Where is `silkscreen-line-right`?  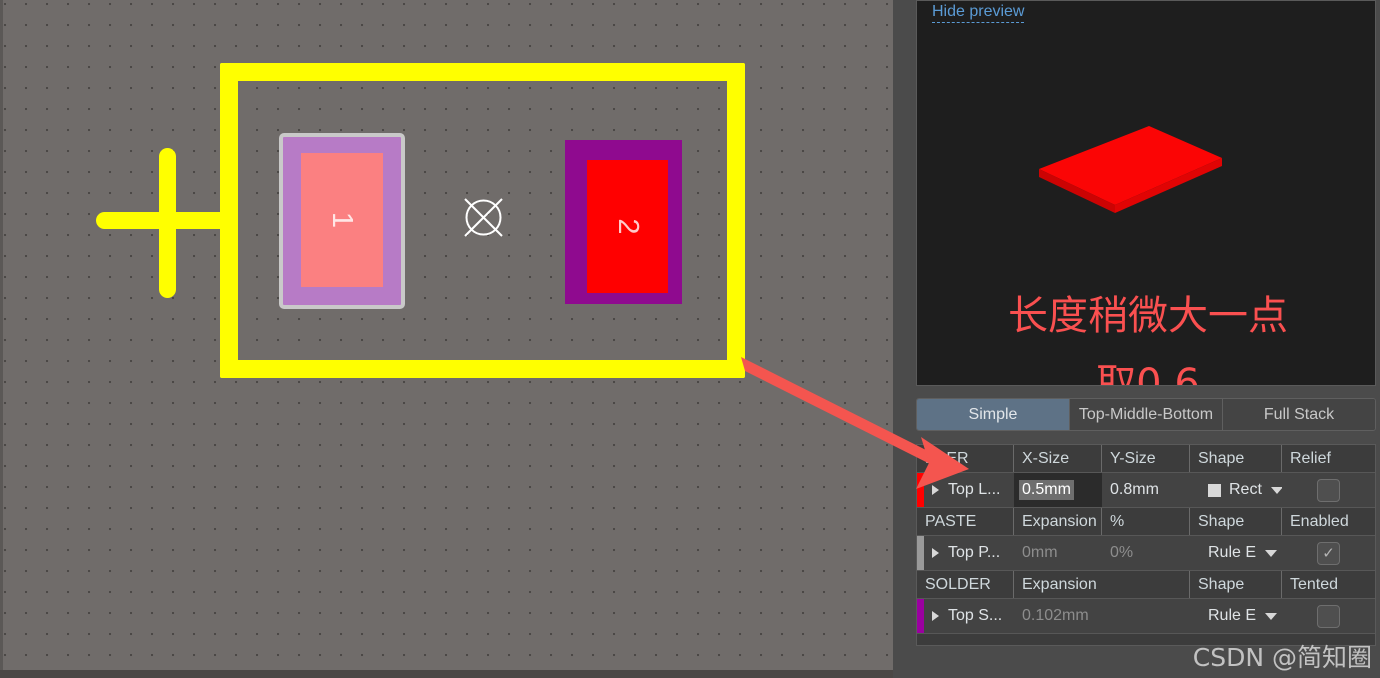
silkscreen-line-right is located at coordinates (736, 220).